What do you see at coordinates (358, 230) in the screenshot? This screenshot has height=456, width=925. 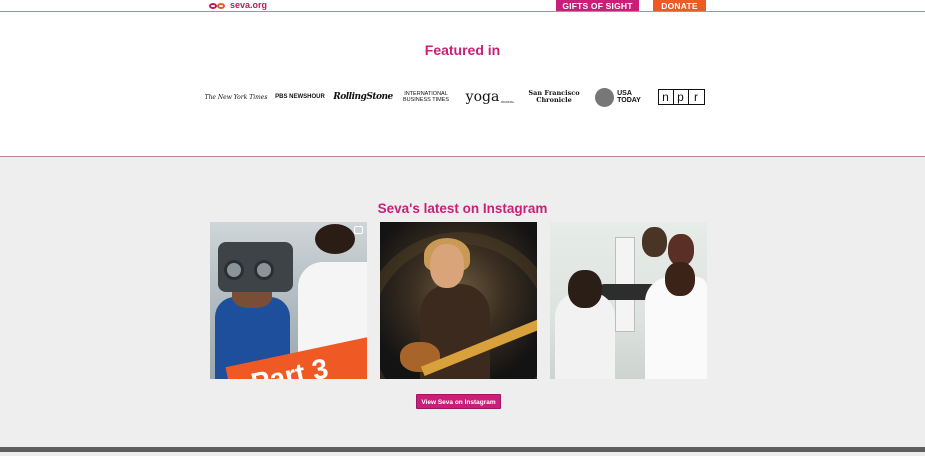 I see `multi-photo-icon` at bounding box center [358, 230].